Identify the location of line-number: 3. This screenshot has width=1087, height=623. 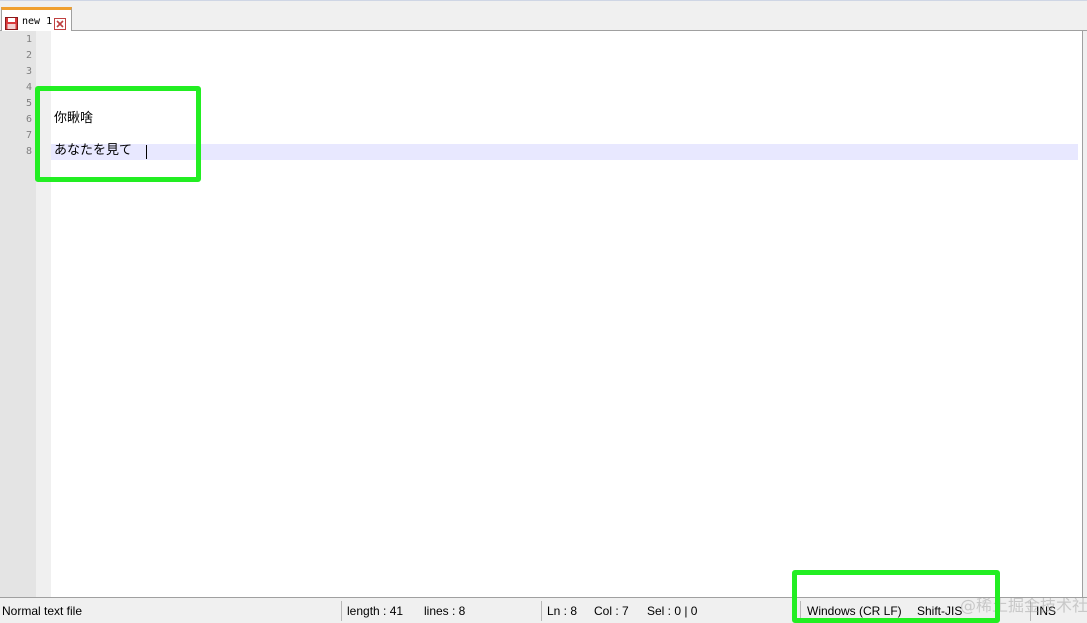
(28, 71).